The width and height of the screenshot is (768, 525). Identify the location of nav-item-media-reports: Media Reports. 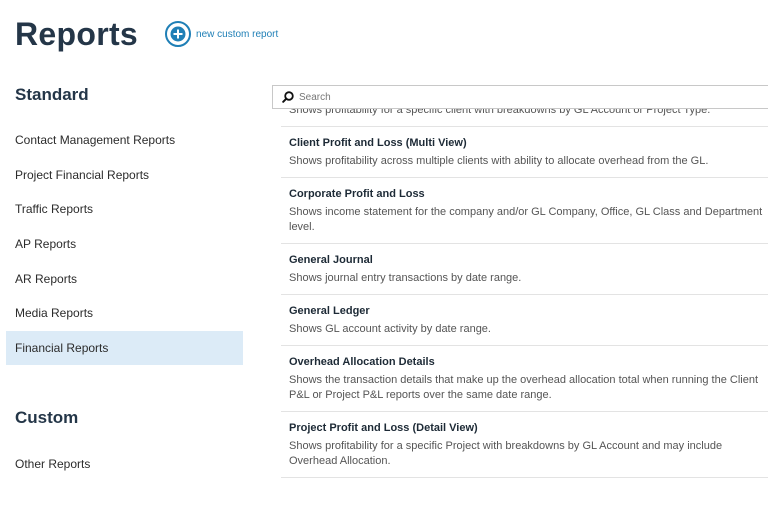
(124, 313).